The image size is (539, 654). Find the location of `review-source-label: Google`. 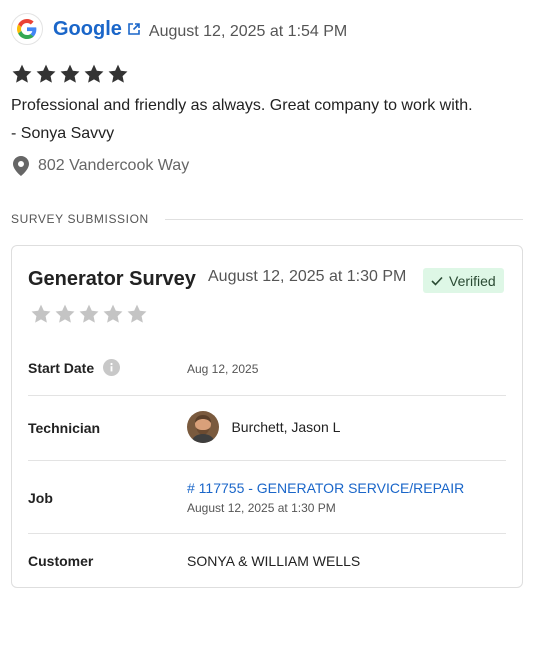

review-source-label: Google is located at coordinates (87, 29).